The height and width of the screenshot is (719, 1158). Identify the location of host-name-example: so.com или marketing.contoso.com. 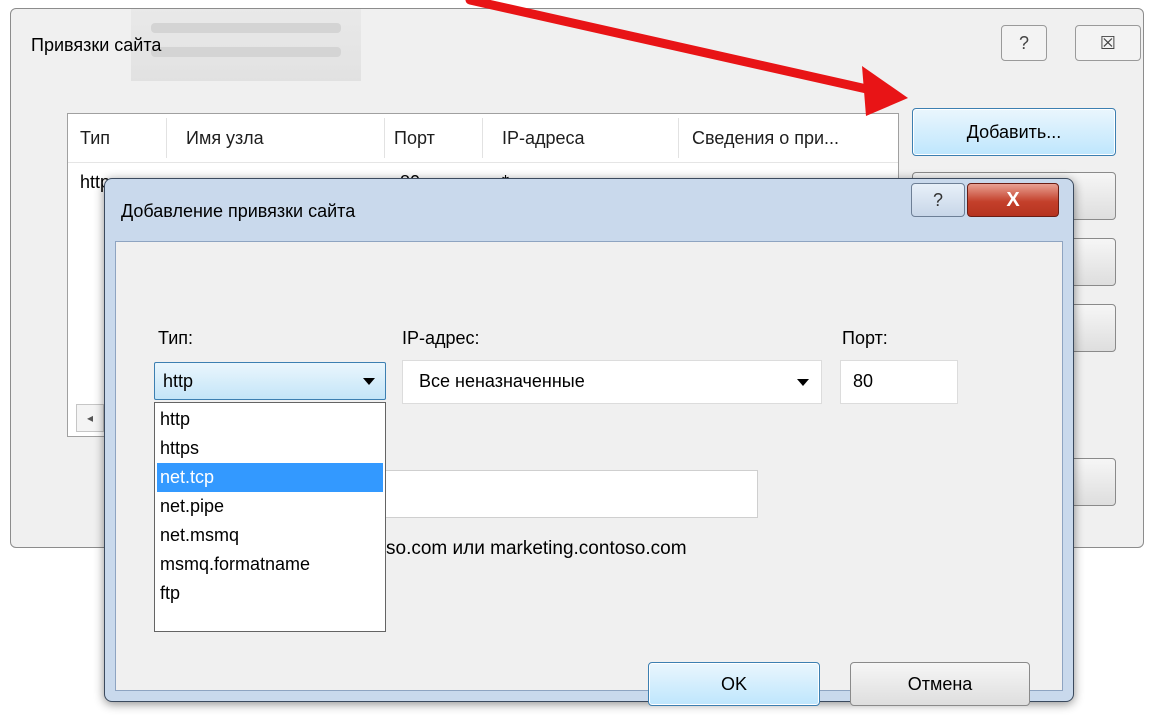
(536, 548).